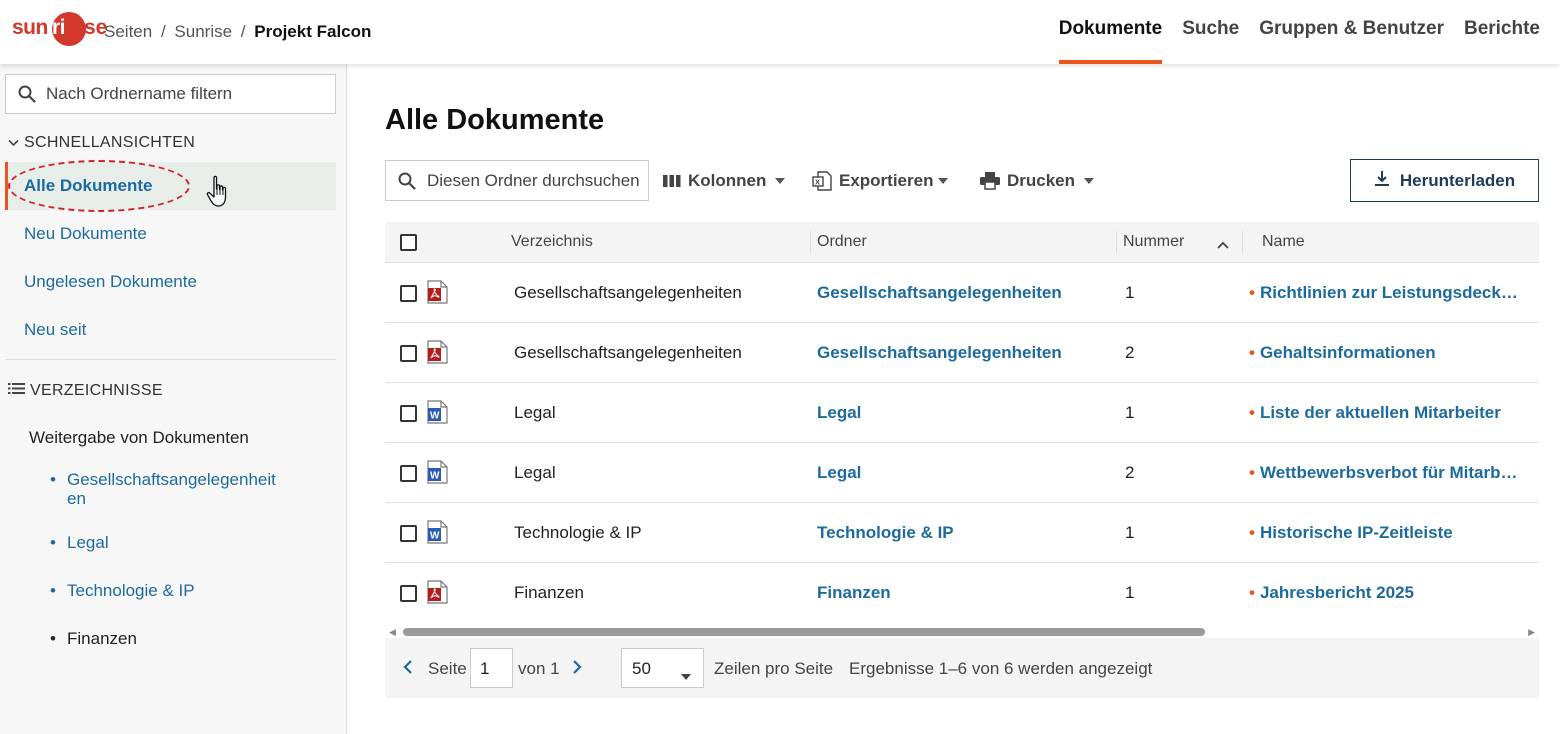  Describe the element at coordinates (437, 294) in the screenshot. I see `pdf-file-icon` at that location.